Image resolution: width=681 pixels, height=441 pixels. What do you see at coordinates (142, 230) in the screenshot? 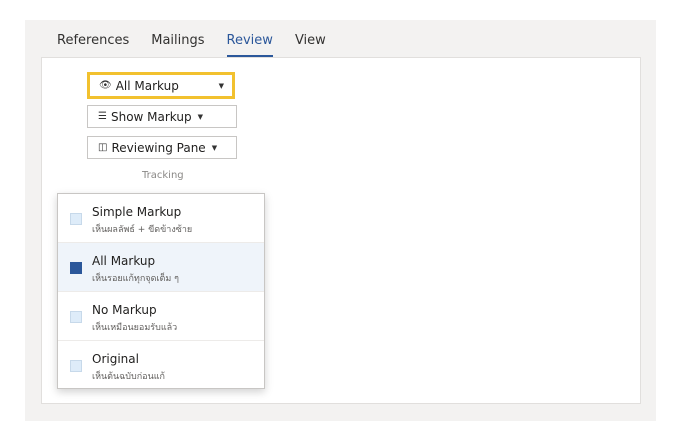
I see `menu-item-subtitle: เห็นผลลัพธ์ + ขีดข้างซ้าย` at bounding box center [142, 230].